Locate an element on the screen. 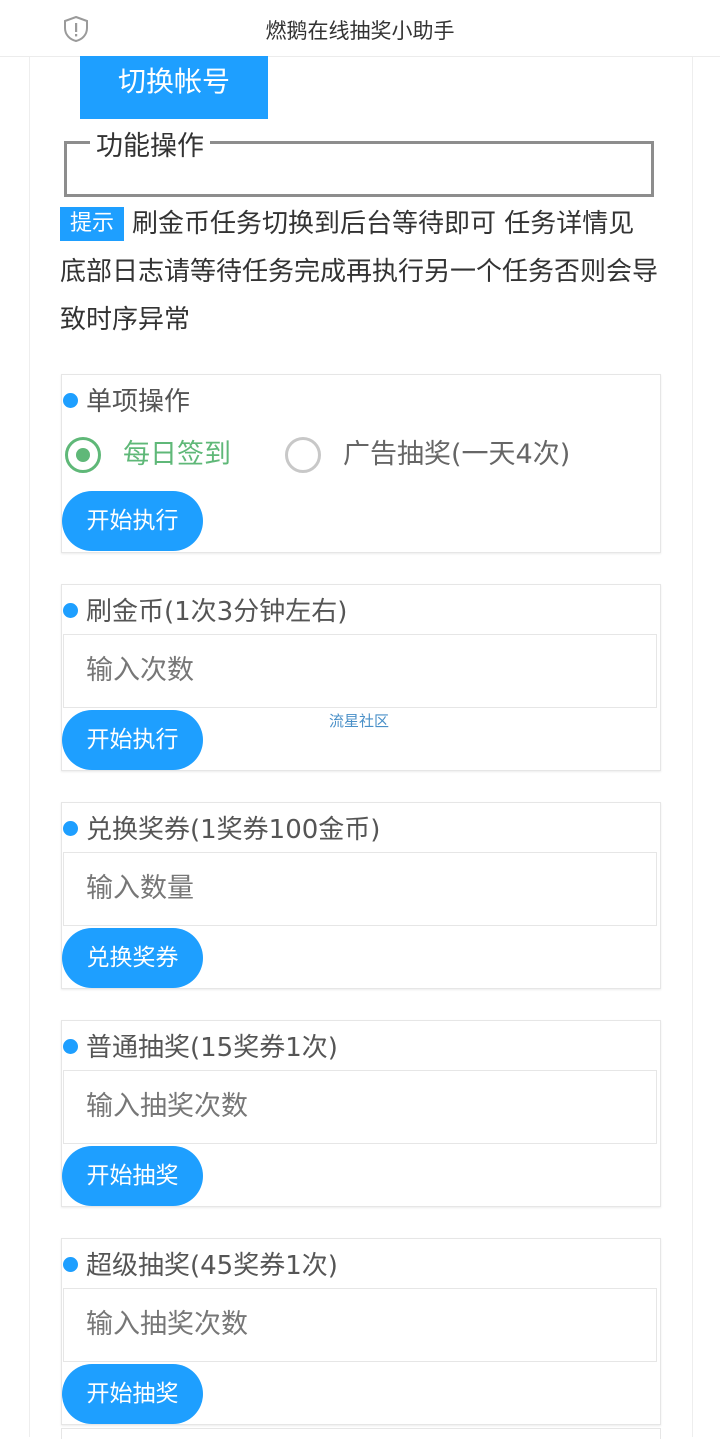 The height and width of the screenshot is (1439, 720). normal-draw-card: 普通抽奖(15奖券1次) 输入抽奖次数 开始抽奖 is located at coordinates (361, 1113).